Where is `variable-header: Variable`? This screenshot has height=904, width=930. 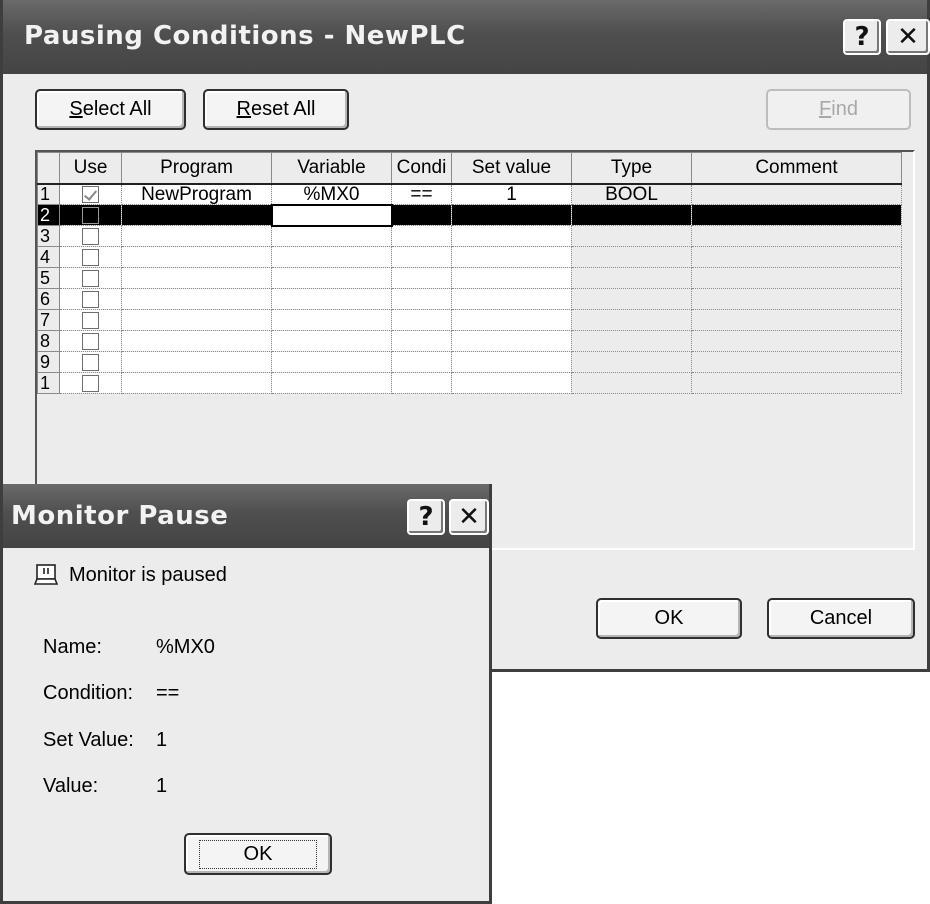 variable-header: Variable is located at coordinates (331, 168).